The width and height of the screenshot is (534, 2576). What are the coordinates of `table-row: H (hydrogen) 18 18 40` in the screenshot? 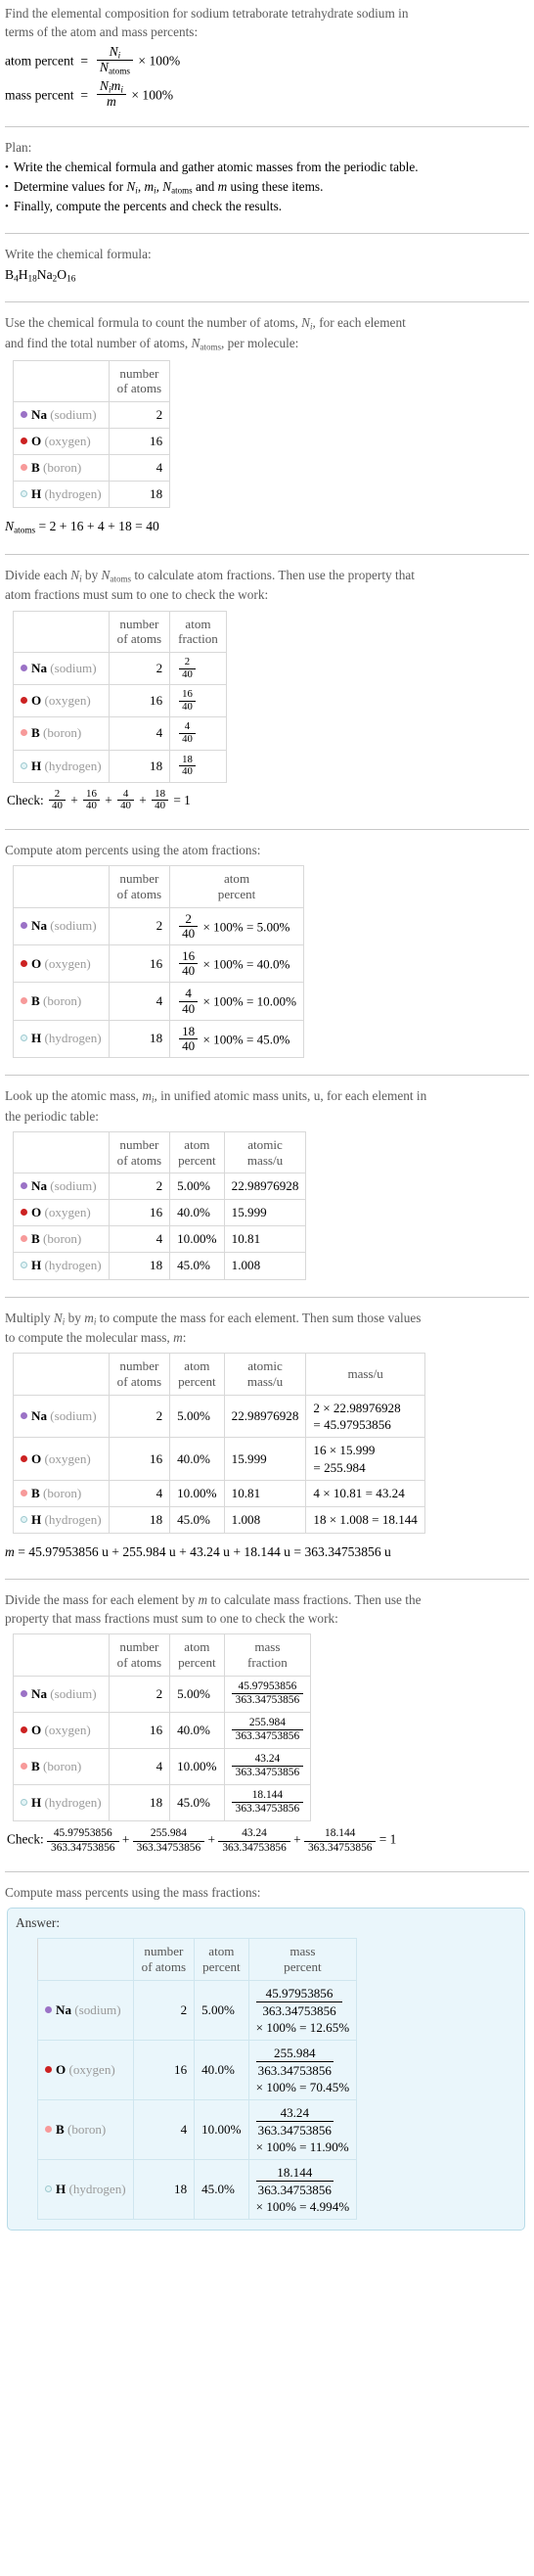 It's located at (120, 766).